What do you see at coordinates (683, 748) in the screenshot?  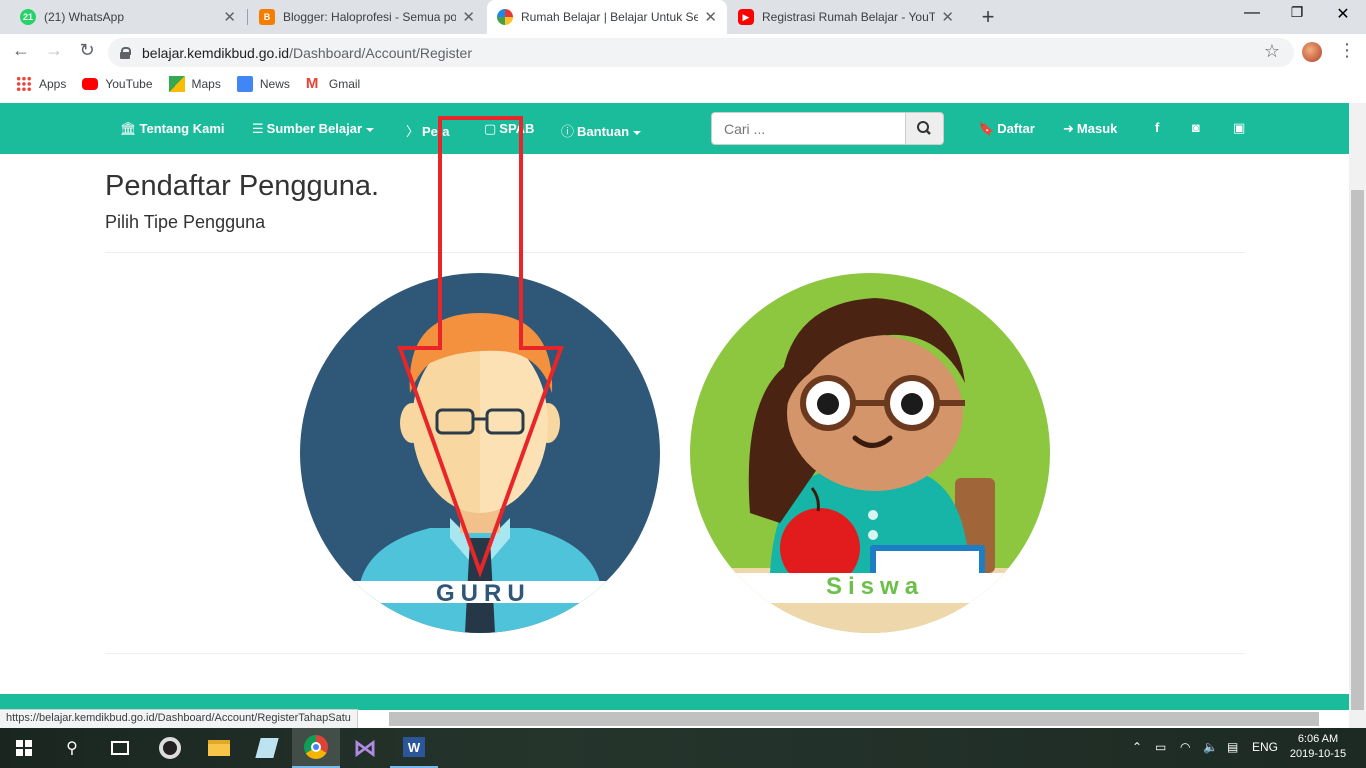 I see `windows-taskbar: ⚲ ⋈ W ⌃ ▭ ◠ 🔈 ▤ ENG 6:06 AM 2019-10-15` at bounding box center [683, 748].